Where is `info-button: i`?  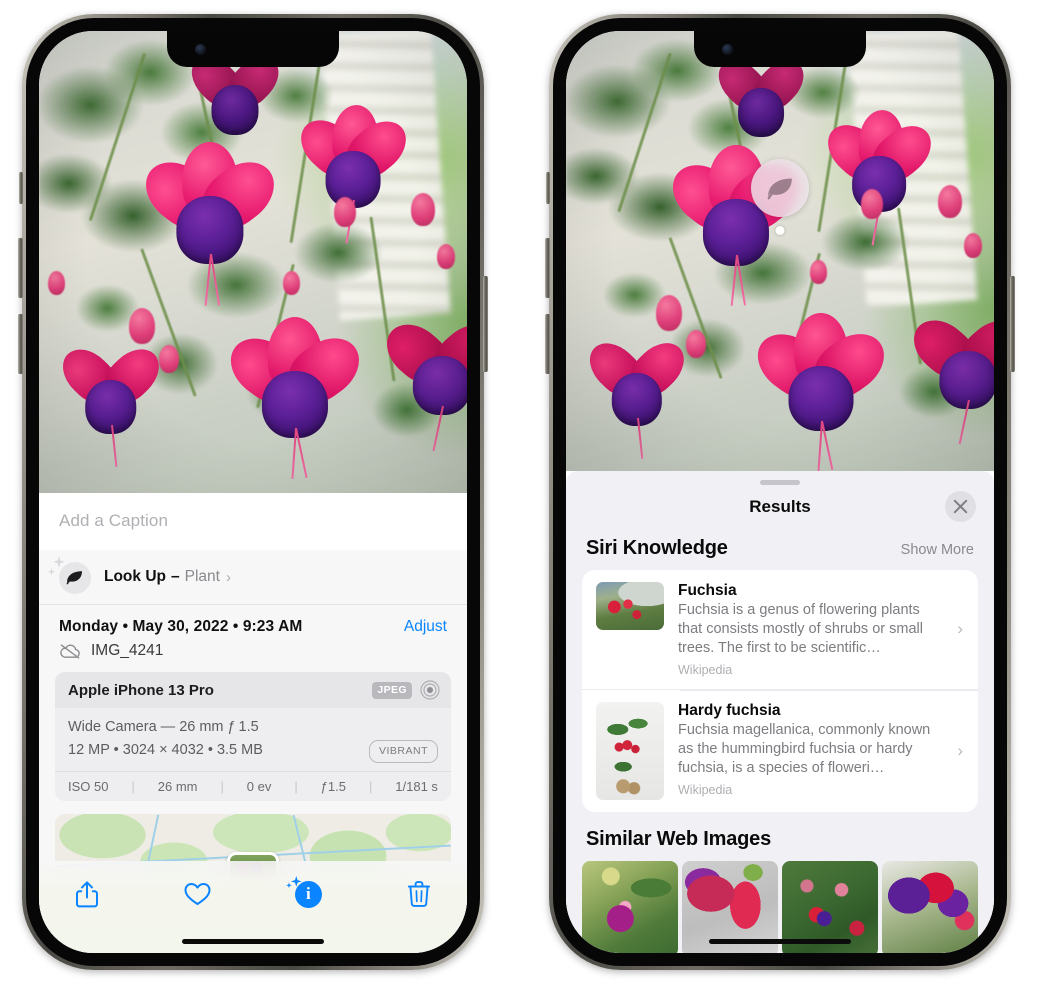 info-button: i is located at coordinates (308, 894).